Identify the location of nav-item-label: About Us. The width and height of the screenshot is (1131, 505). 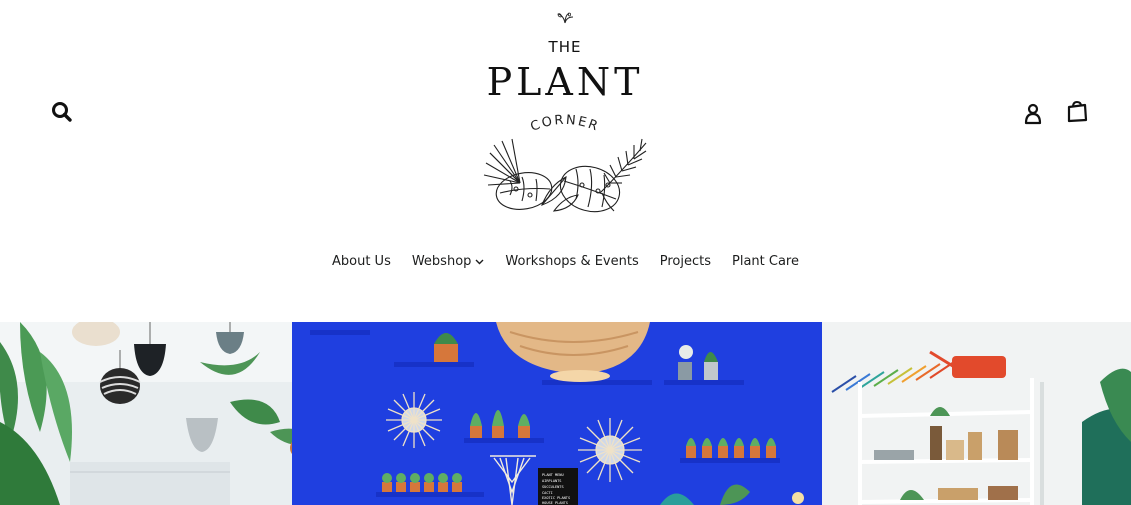
(361, 261).